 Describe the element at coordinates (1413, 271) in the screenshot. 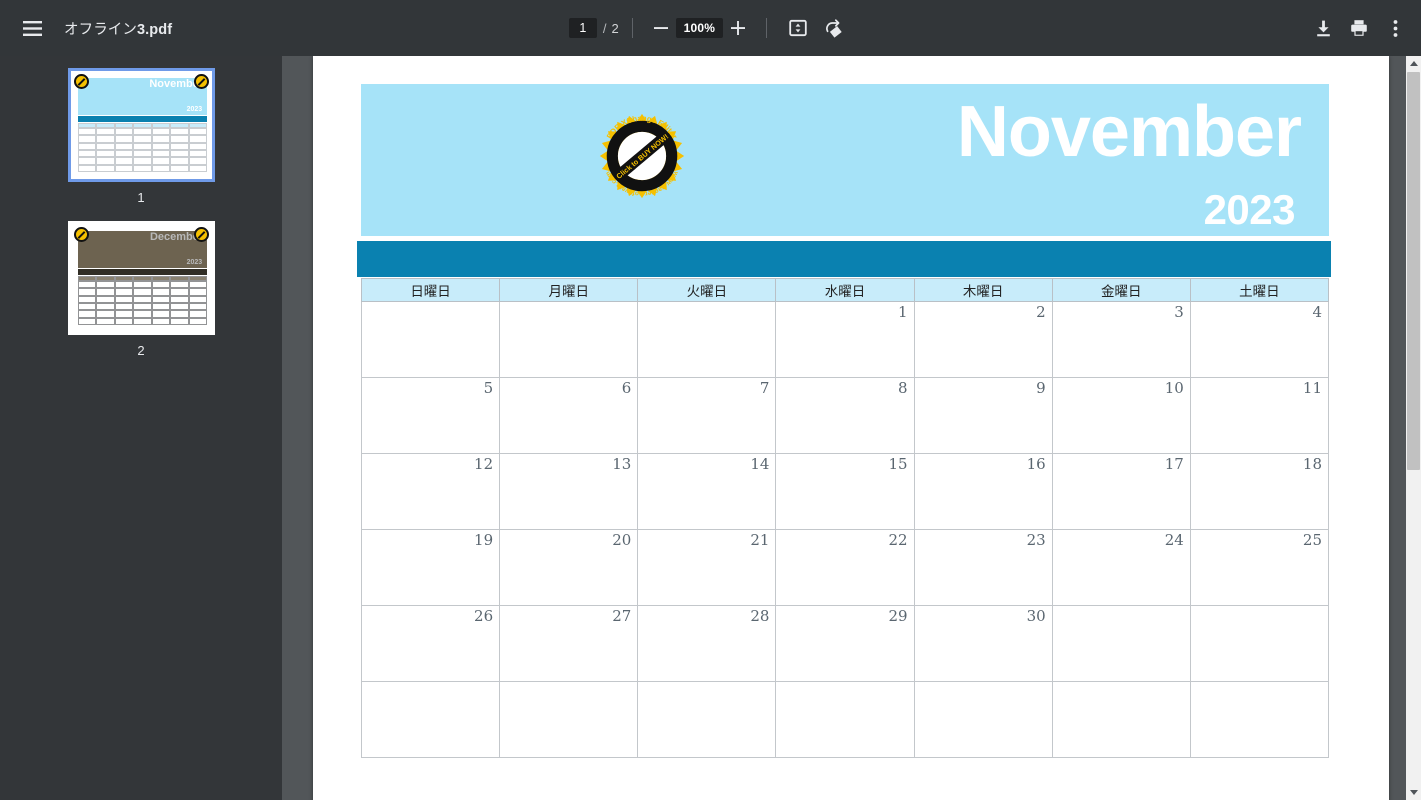

I see `scrollbar-thumb` at that location.